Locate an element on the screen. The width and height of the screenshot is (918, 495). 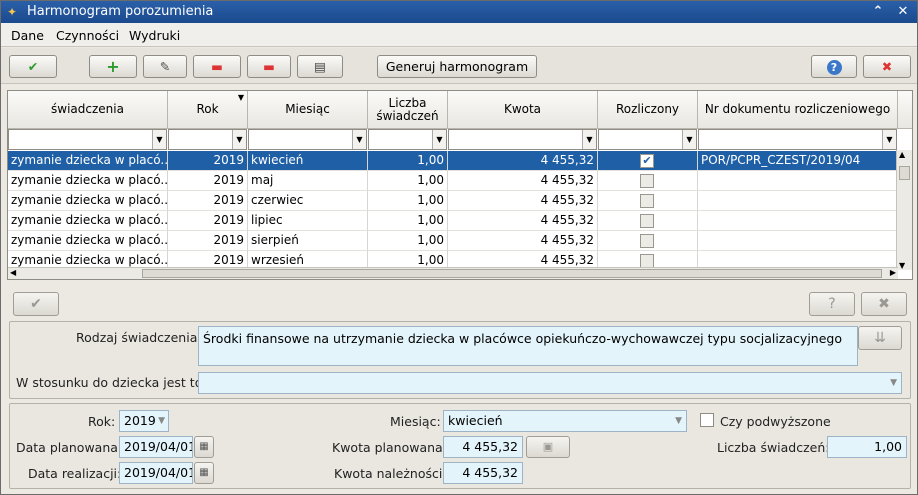
horizontal-scroll-thumb is located at coordinates (512, 273).